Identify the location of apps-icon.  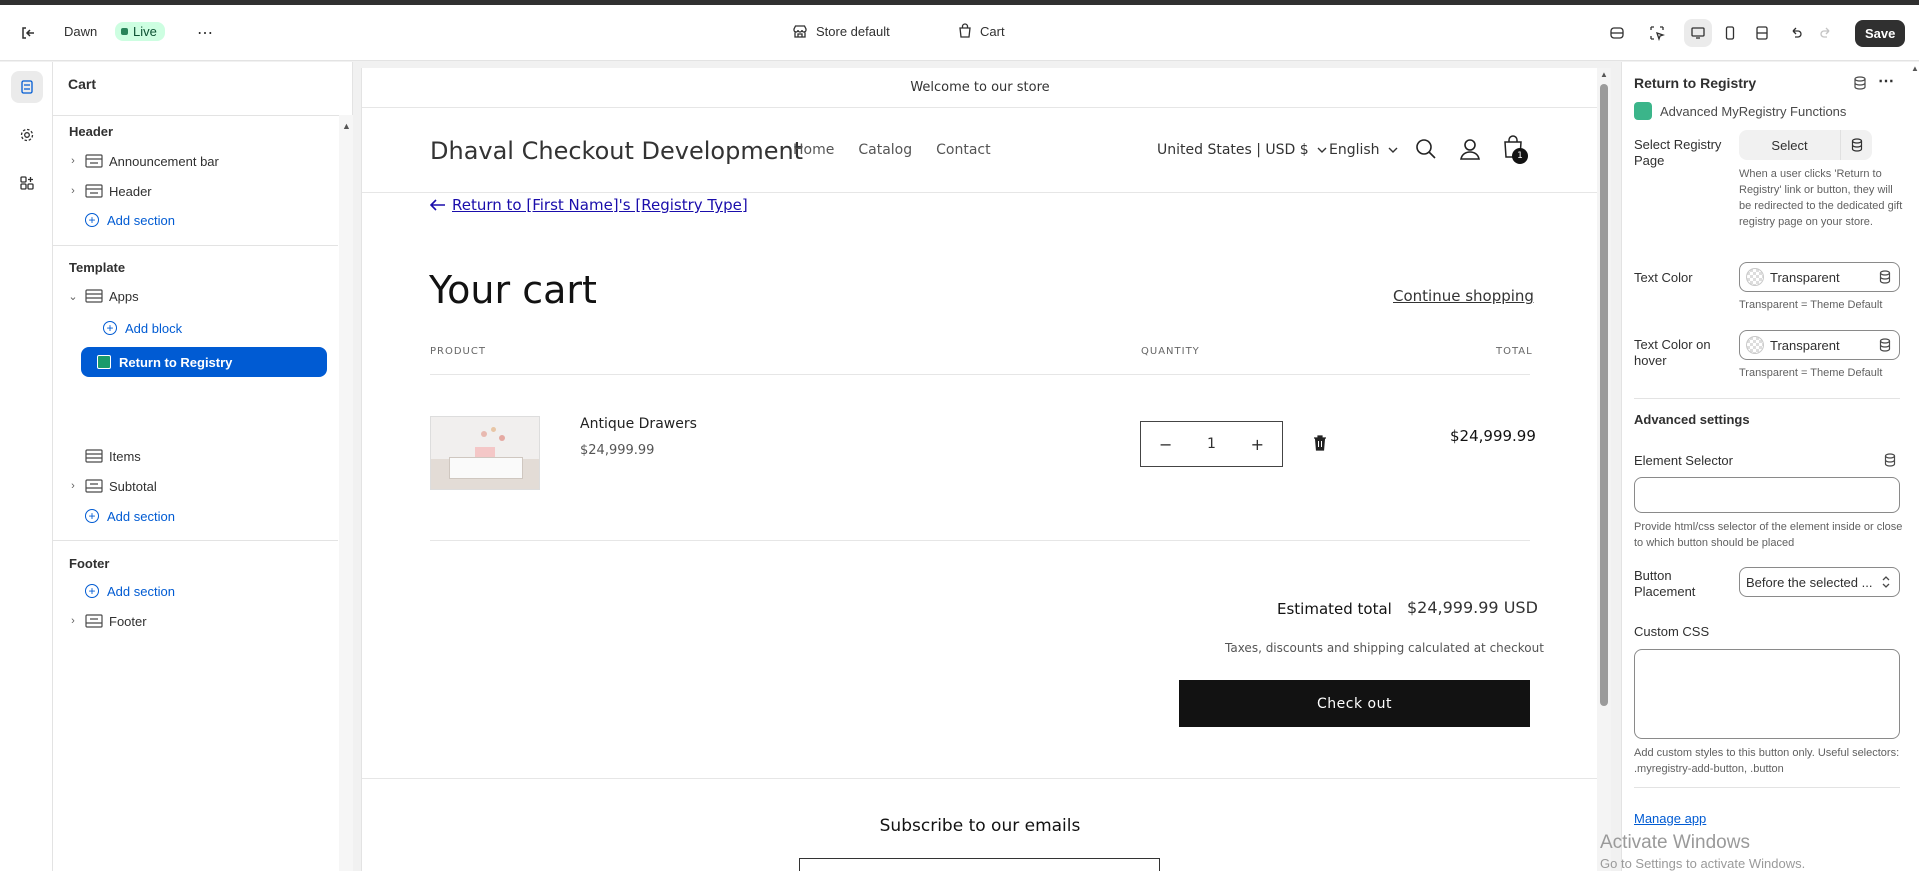
(27, 183).